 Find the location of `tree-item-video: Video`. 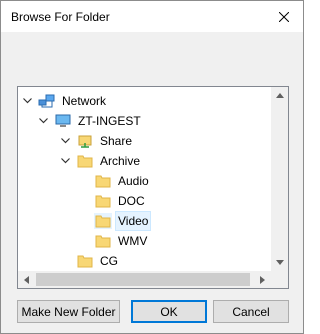

tree-item-video: Video is located at coordinates (123, 221).